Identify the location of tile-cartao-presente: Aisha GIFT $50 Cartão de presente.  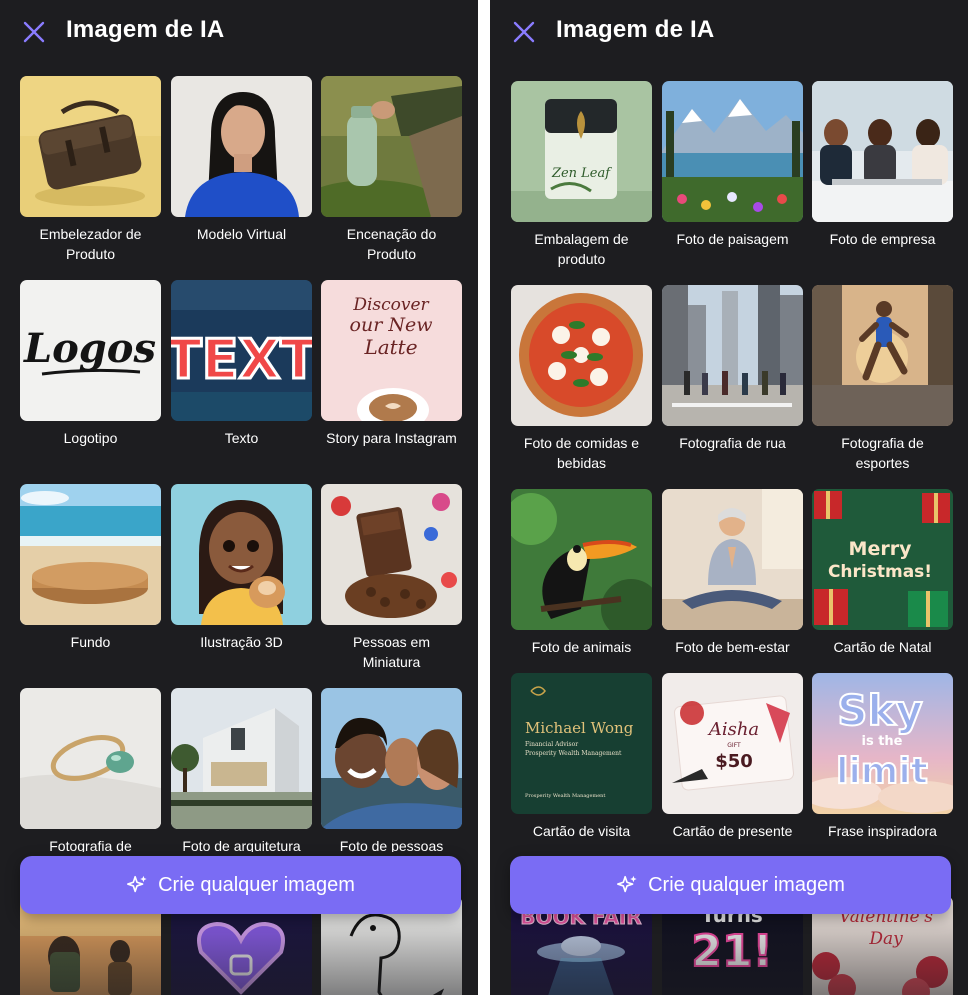
(732, 757).